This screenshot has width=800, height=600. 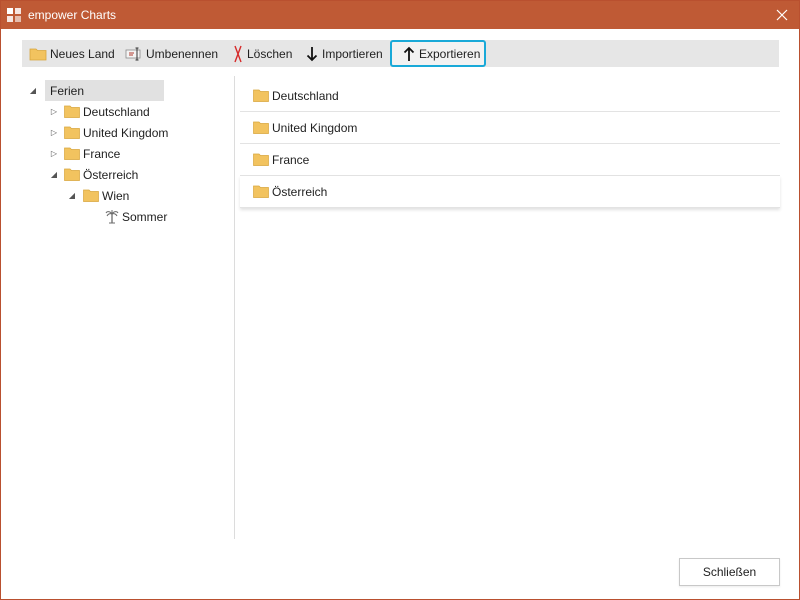 I want to click on new-country-label: Neues Land, so click(x=82, y=53).